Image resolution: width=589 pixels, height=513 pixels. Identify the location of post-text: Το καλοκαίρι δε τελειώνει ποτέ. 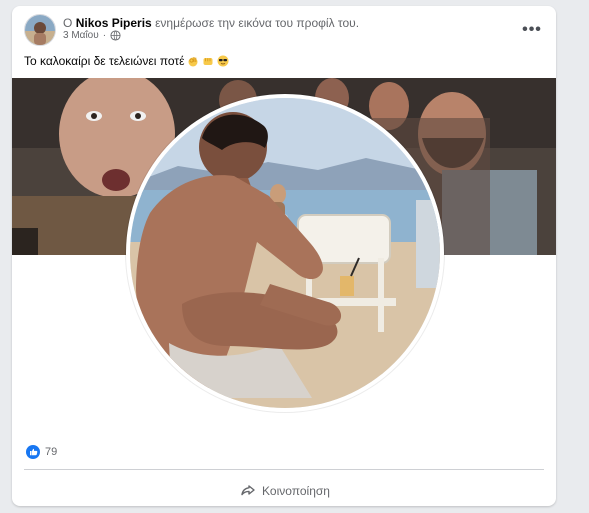
(126, 61).